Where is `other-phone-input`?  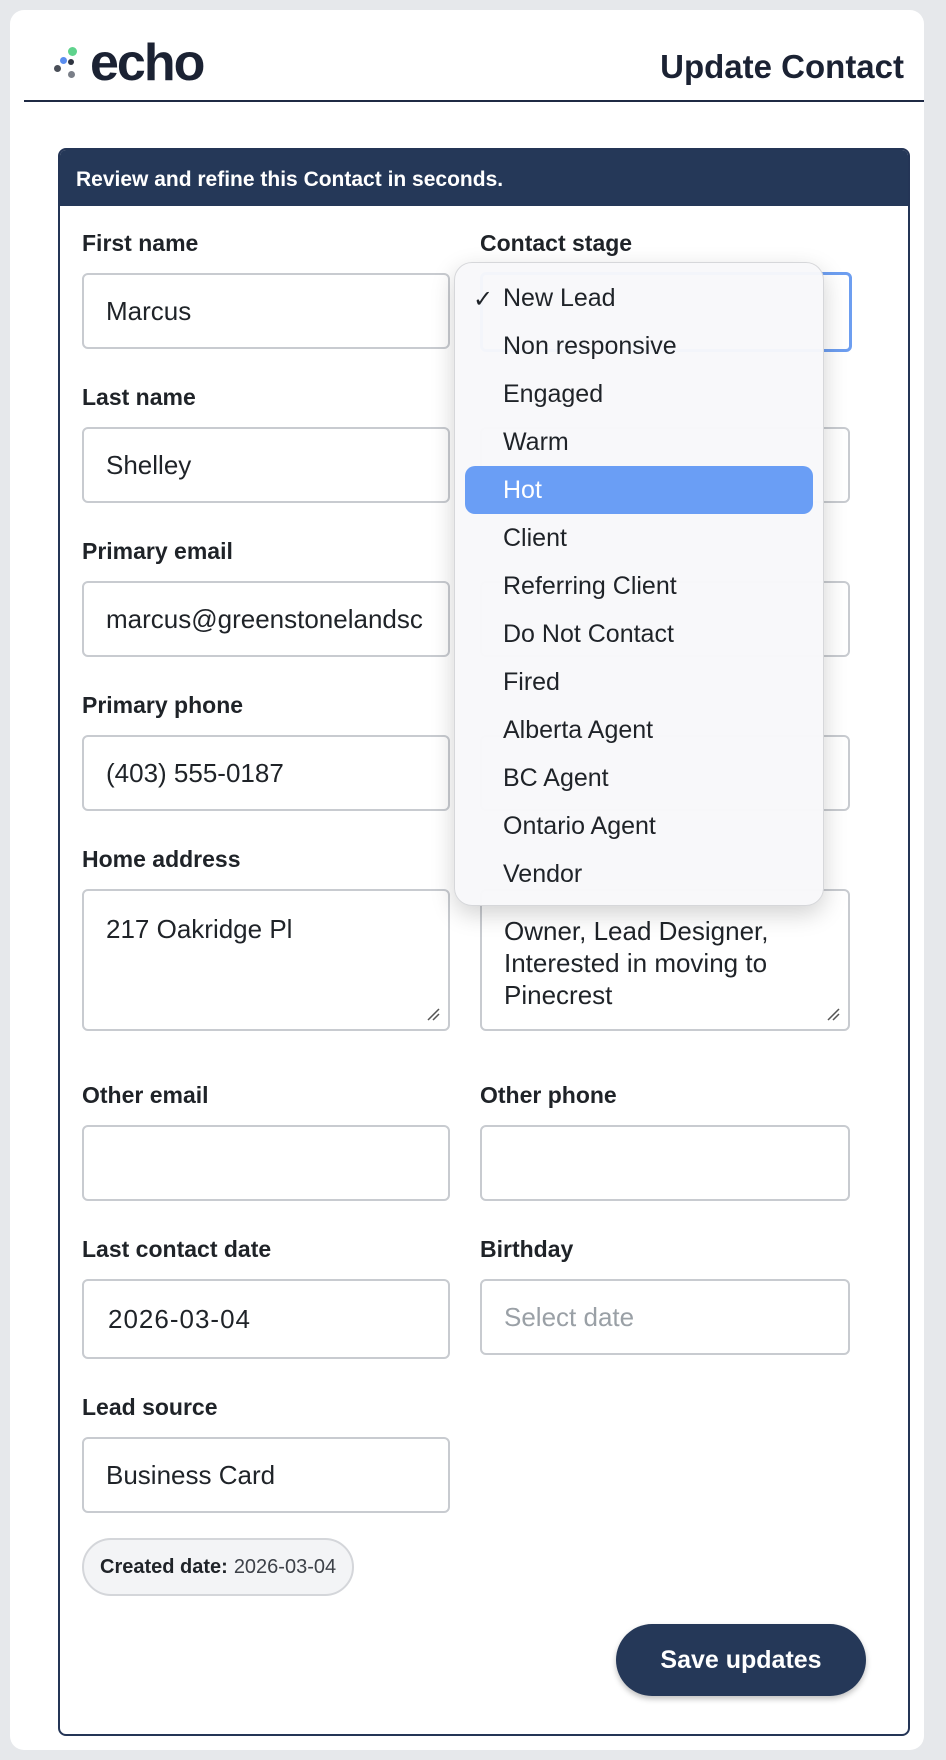 other-phone-input is located at coordinates (665, 1163).